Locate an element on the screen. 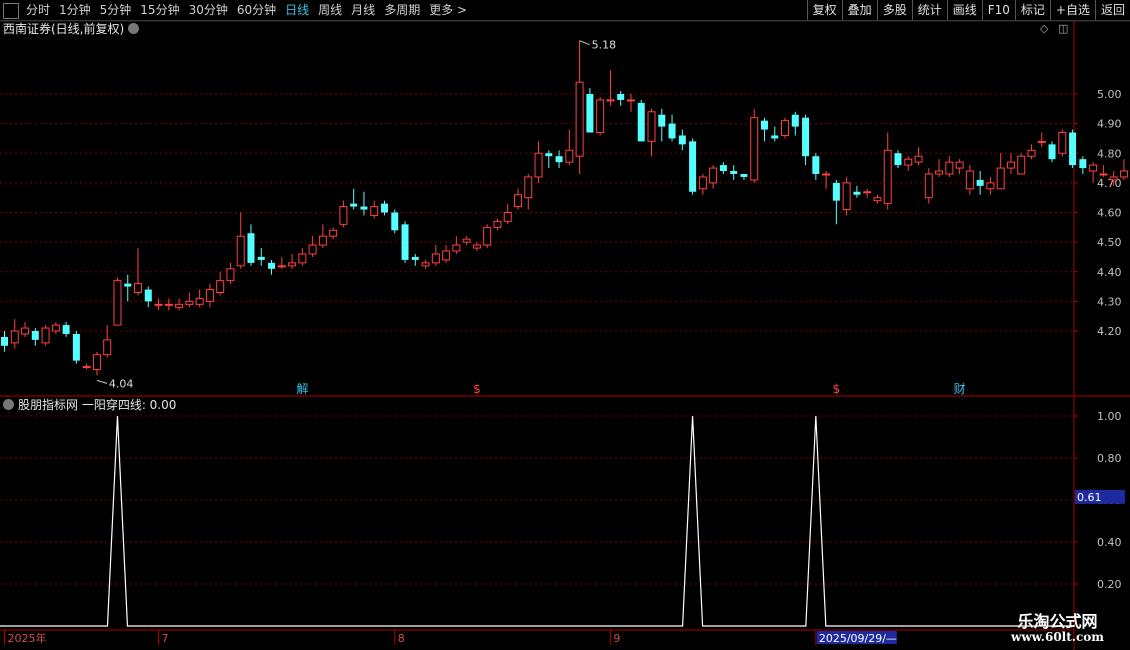 This screenshot has width=1130, height=650. high-price-label: 5.18 is located at coordinates (604, 45).